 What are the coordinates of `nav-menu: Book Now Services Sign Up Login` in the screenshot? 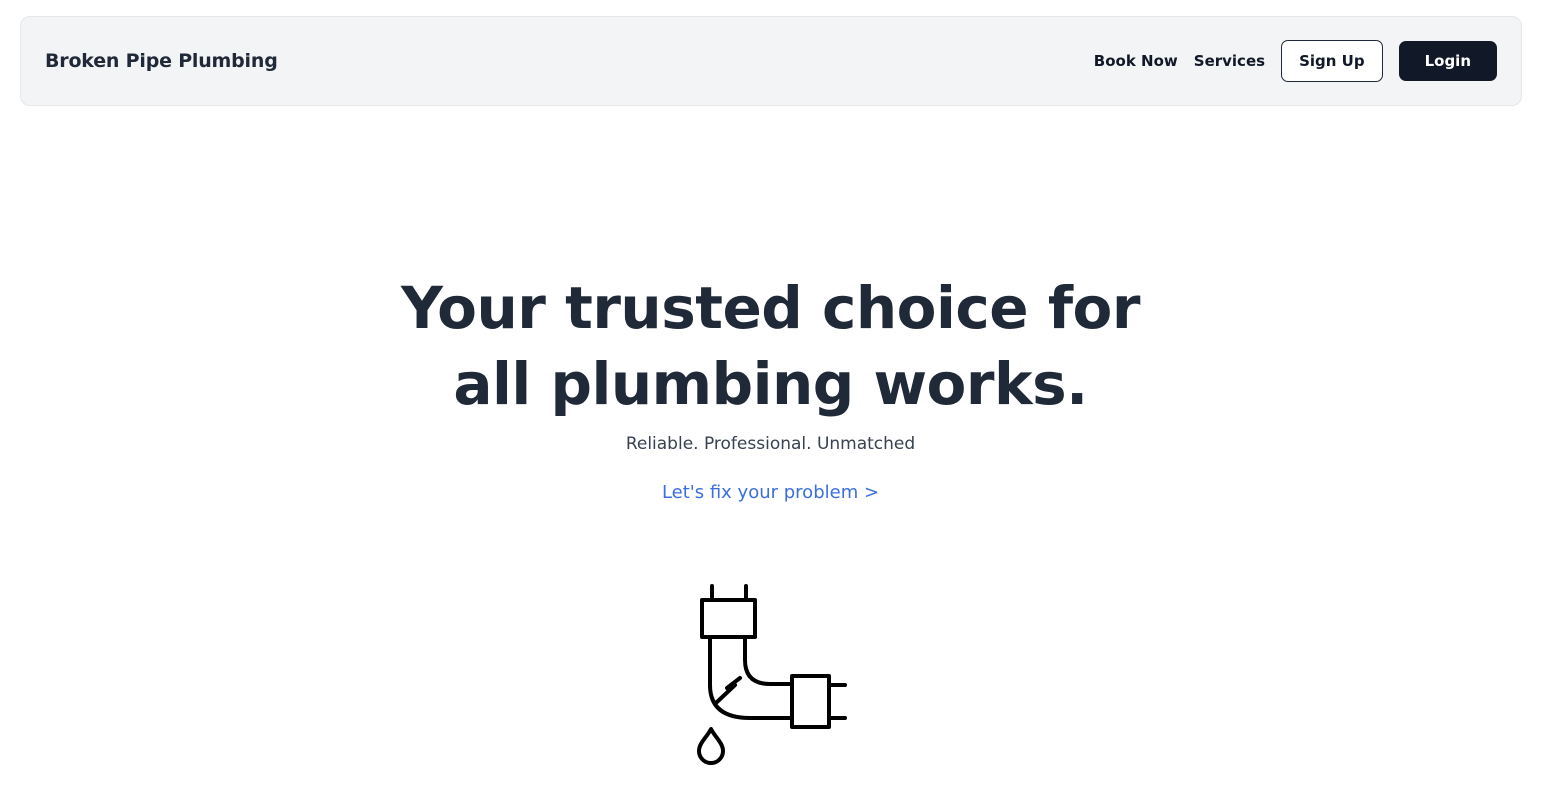 It's located at (1287, 61).